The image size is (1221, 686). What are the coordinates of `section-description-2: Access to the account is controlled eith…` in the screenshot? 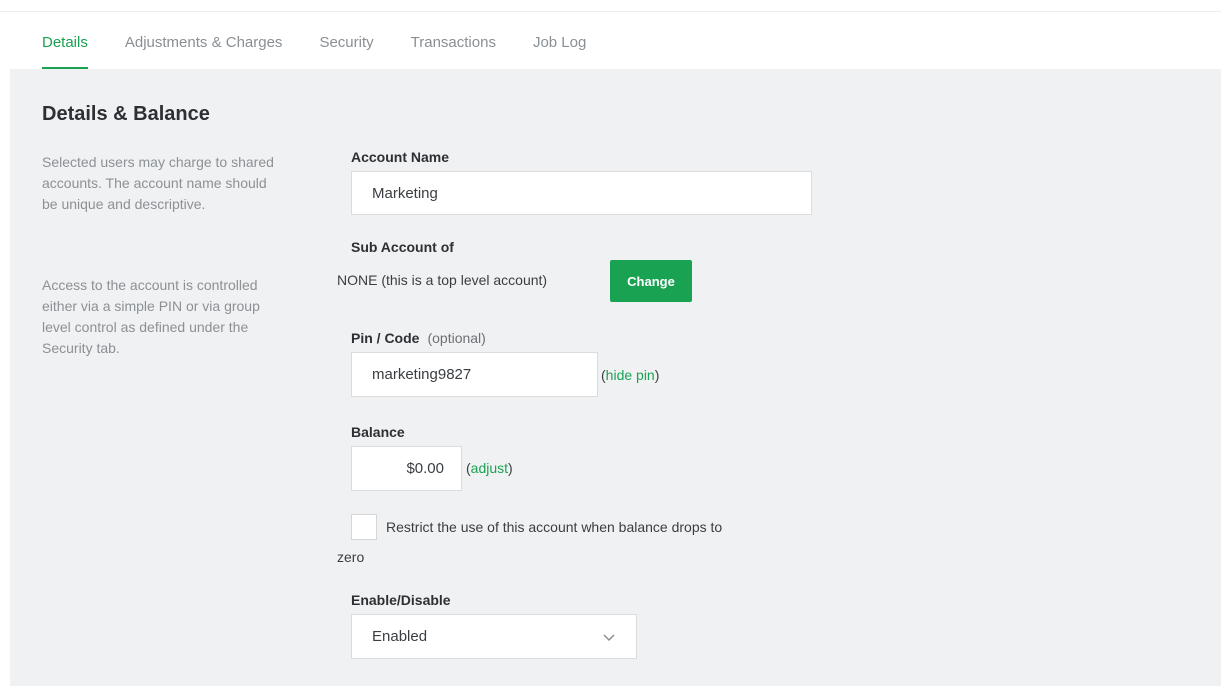 It's located at (151, 316).